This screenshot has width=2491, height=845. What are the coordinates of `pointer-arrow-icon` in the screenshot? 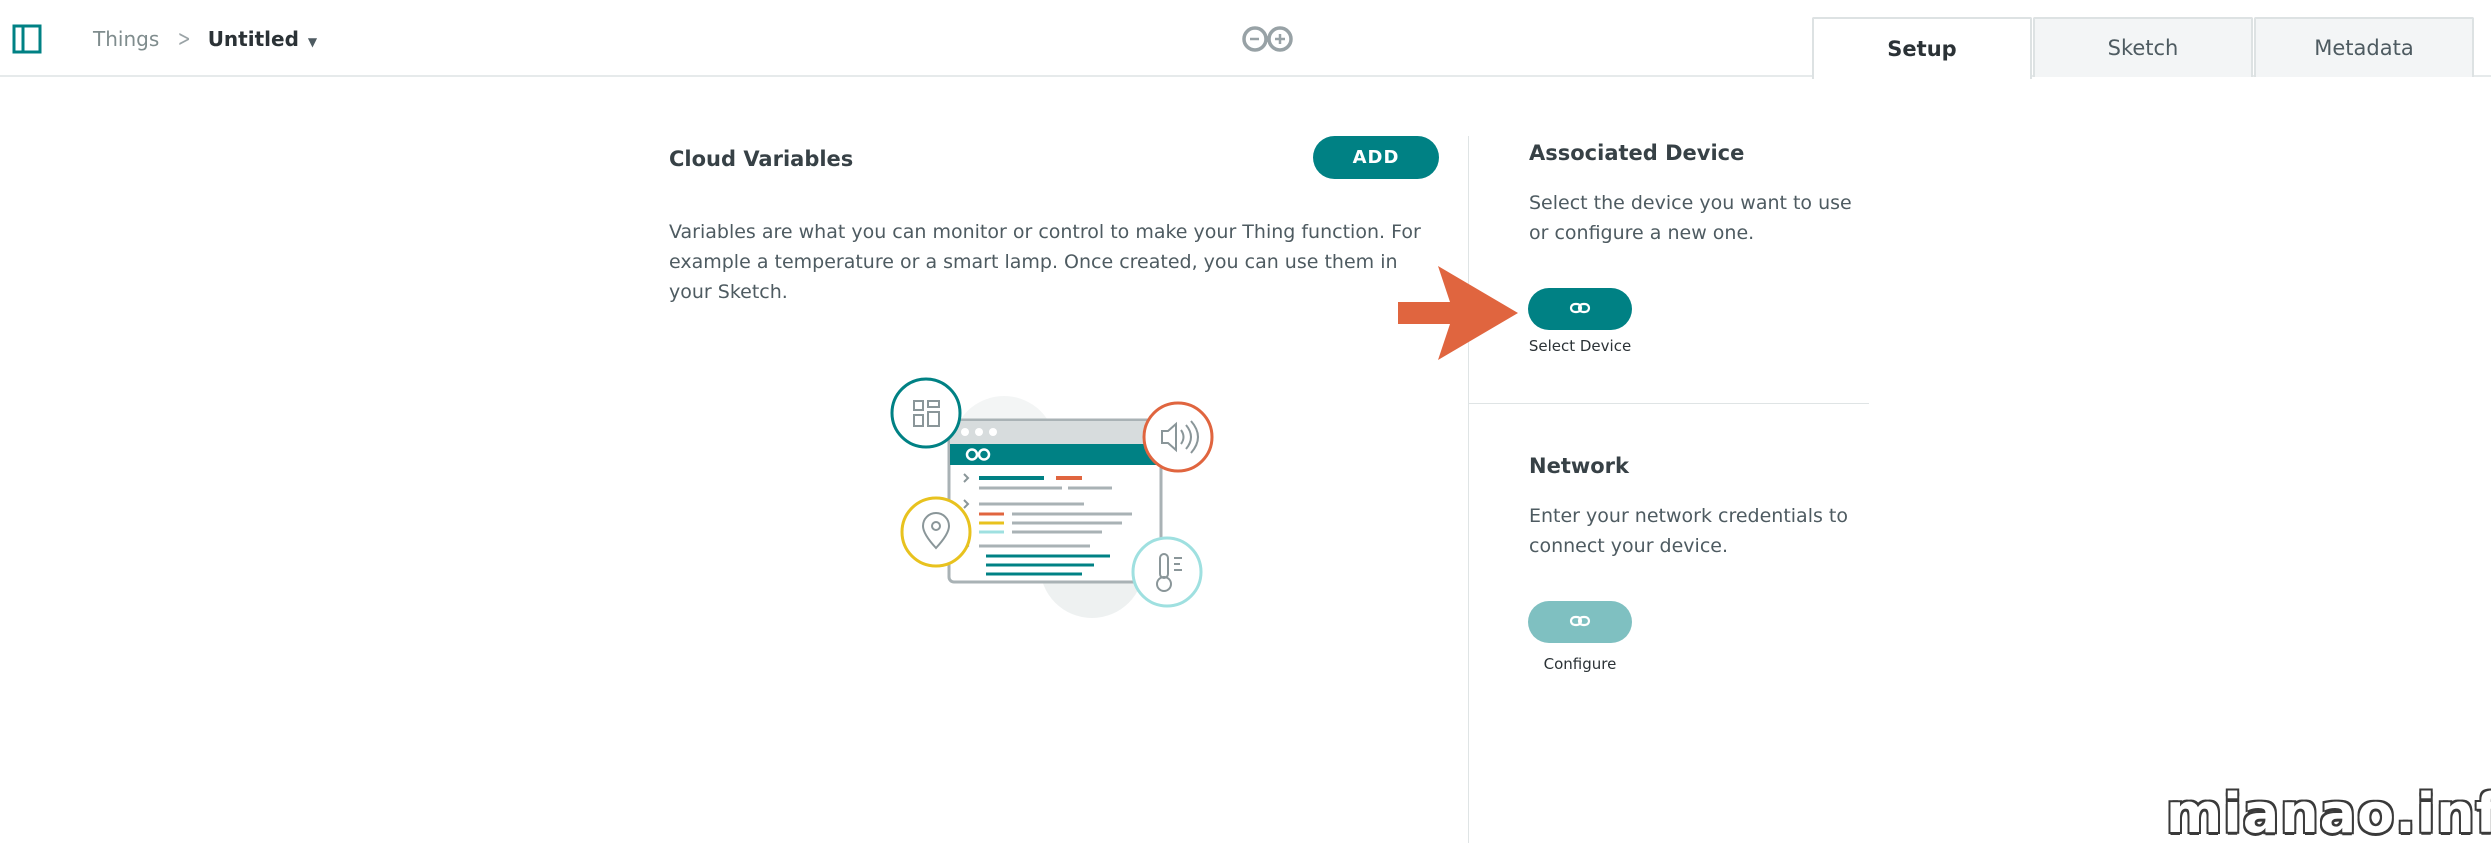 It's located at (1458, 313).